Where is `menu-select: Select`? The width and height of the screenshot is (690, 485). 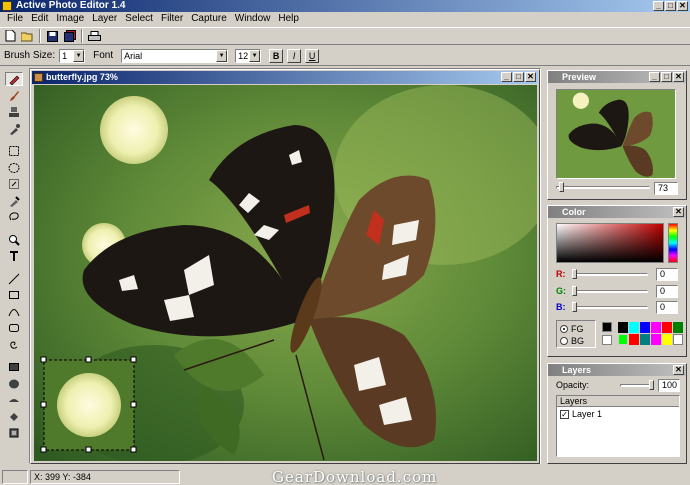 menu-select: Select is located at coordinates (139, 19).